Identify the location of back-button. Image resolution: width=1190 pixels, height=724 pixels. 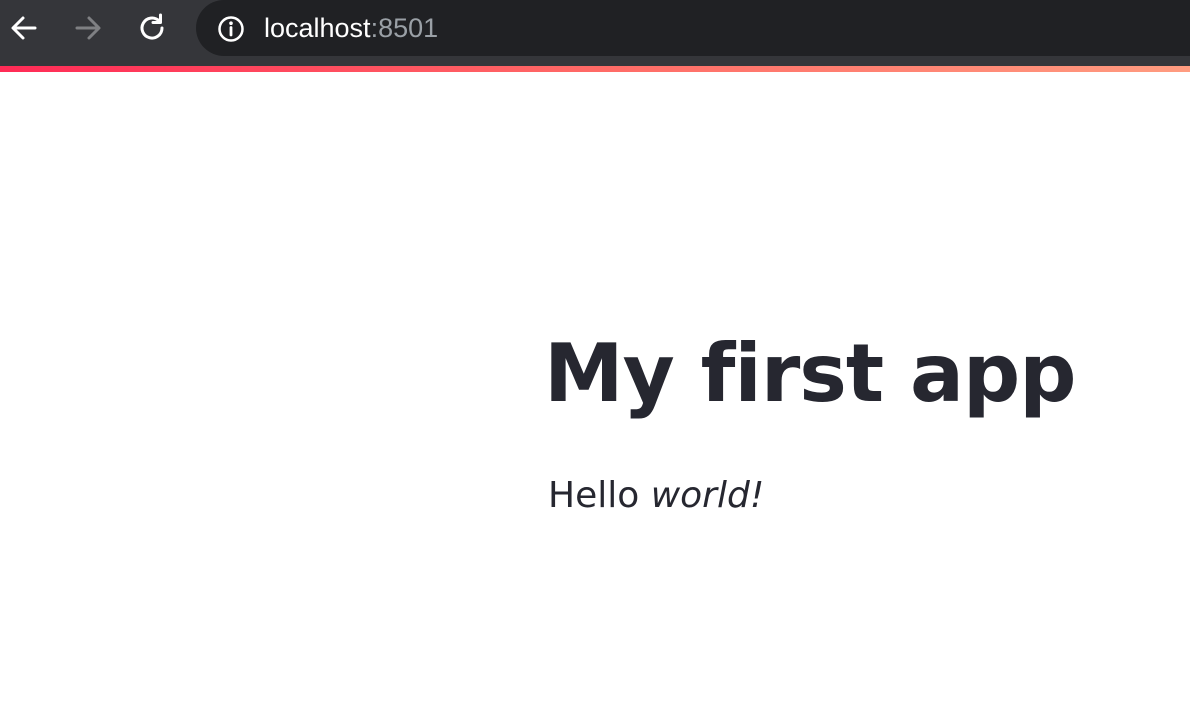
(24, 28).